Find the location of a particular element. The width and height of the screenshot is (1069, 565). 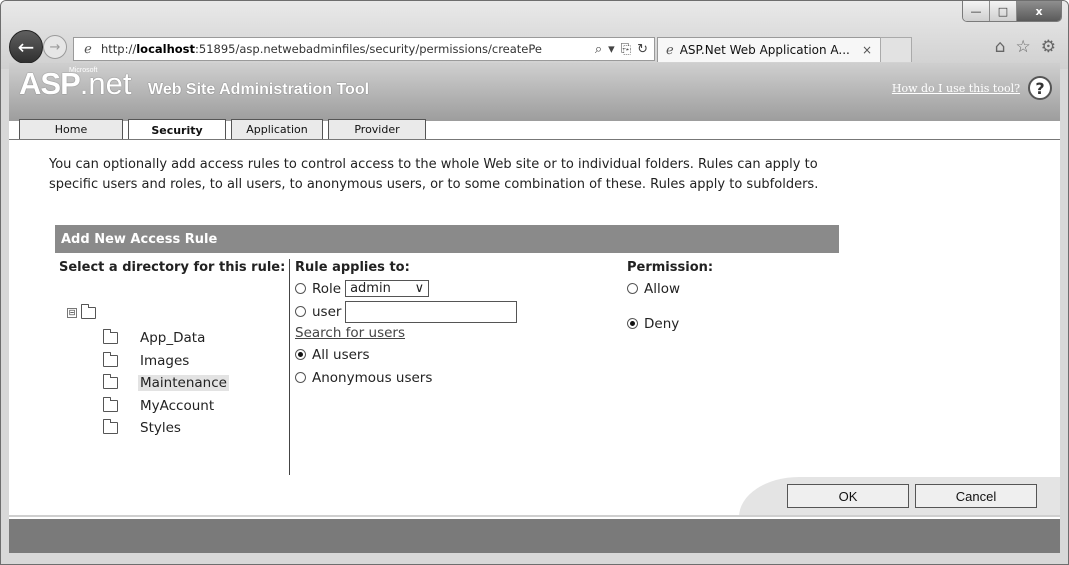

folder-label: Images is located at coordinates (165, 360).